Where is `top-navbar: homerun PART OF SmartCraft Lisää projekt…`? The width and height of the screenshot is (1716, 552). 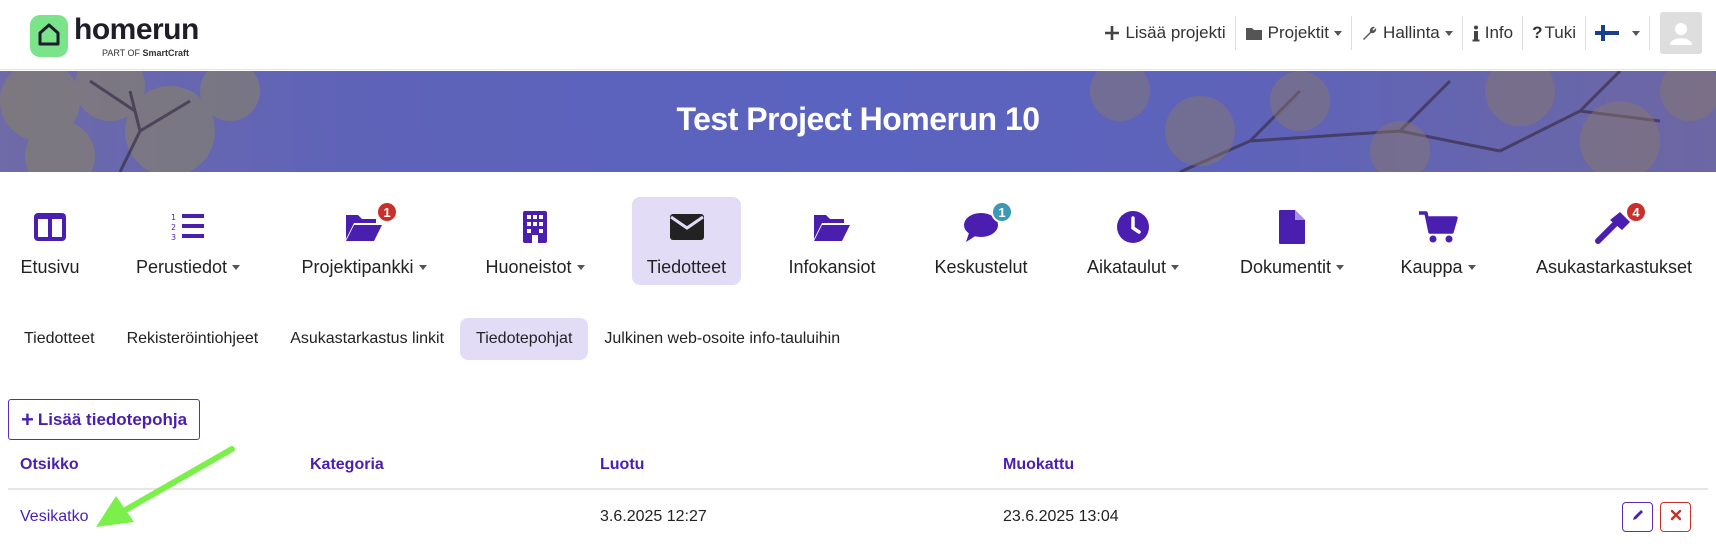
top-navbar: homerun PART OF SmartCraft Lisää projekt… is located at coordinates (858, 35).